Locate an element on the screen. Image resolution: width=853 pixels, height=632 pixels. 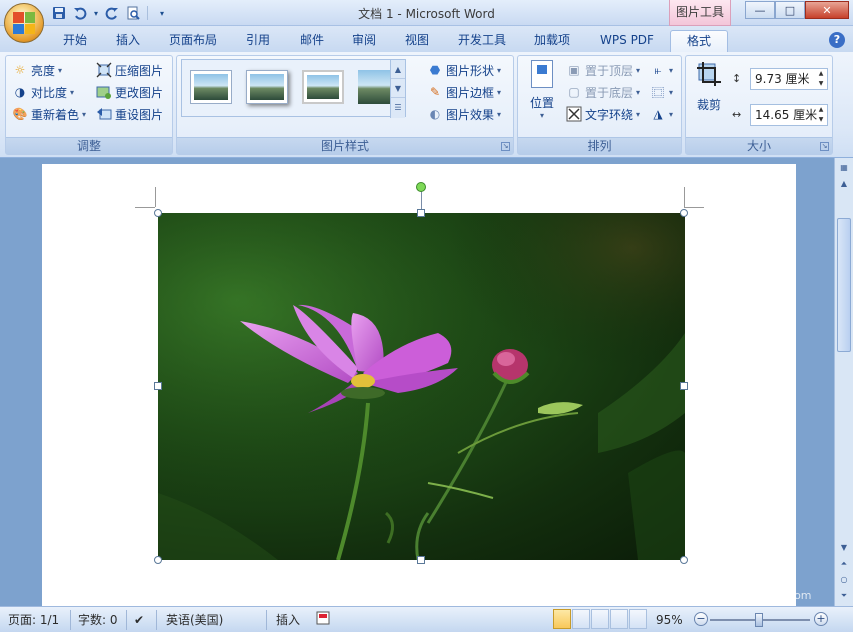
tab-format: 格式 is located at coordinates (699, 41).